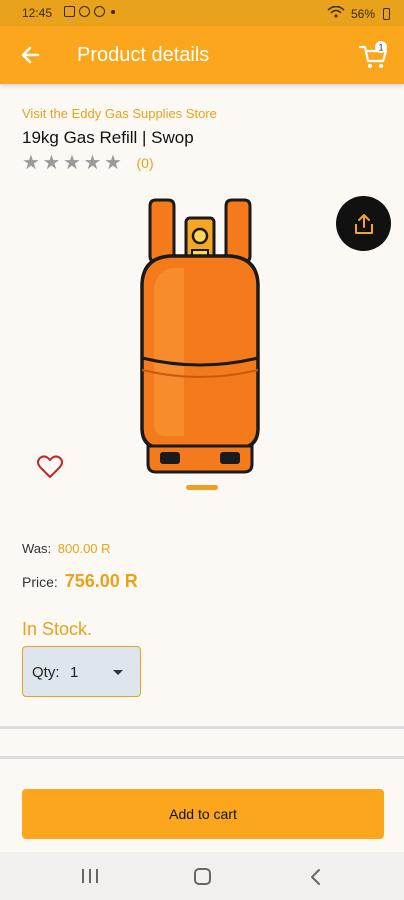 Image resolution: width=404 pixels, height=900 pixels. Describe the element at coordinates (143, 55) in the screenshot. I see `page-title: Product details` at that location.